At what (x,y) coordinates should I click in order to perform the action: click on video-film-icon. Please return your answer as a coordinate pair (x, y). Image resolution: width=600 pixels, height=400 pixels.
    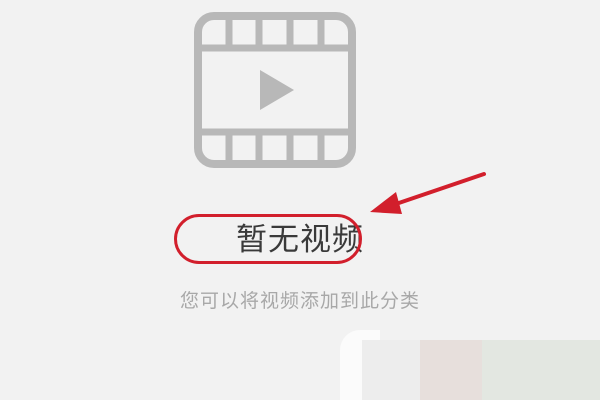
    Looking at the image, I should click on (275, 90).